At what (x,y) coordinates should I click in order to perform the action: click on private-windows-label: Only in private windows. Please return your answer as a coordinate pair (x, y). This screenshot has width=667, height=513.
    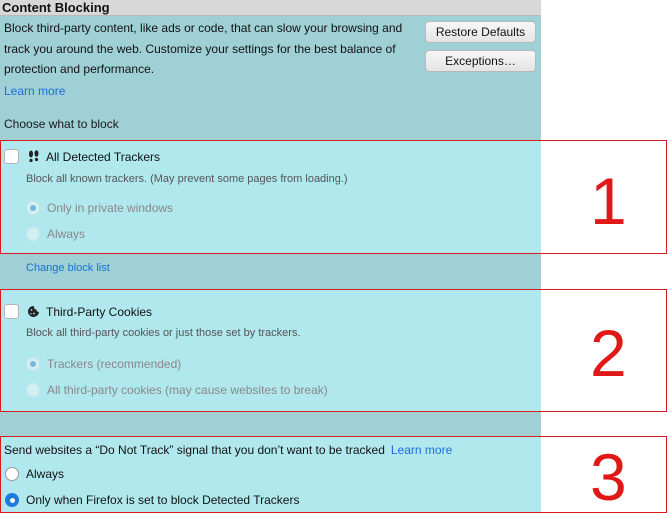
    Looking at the image, I should click on (110, 208).